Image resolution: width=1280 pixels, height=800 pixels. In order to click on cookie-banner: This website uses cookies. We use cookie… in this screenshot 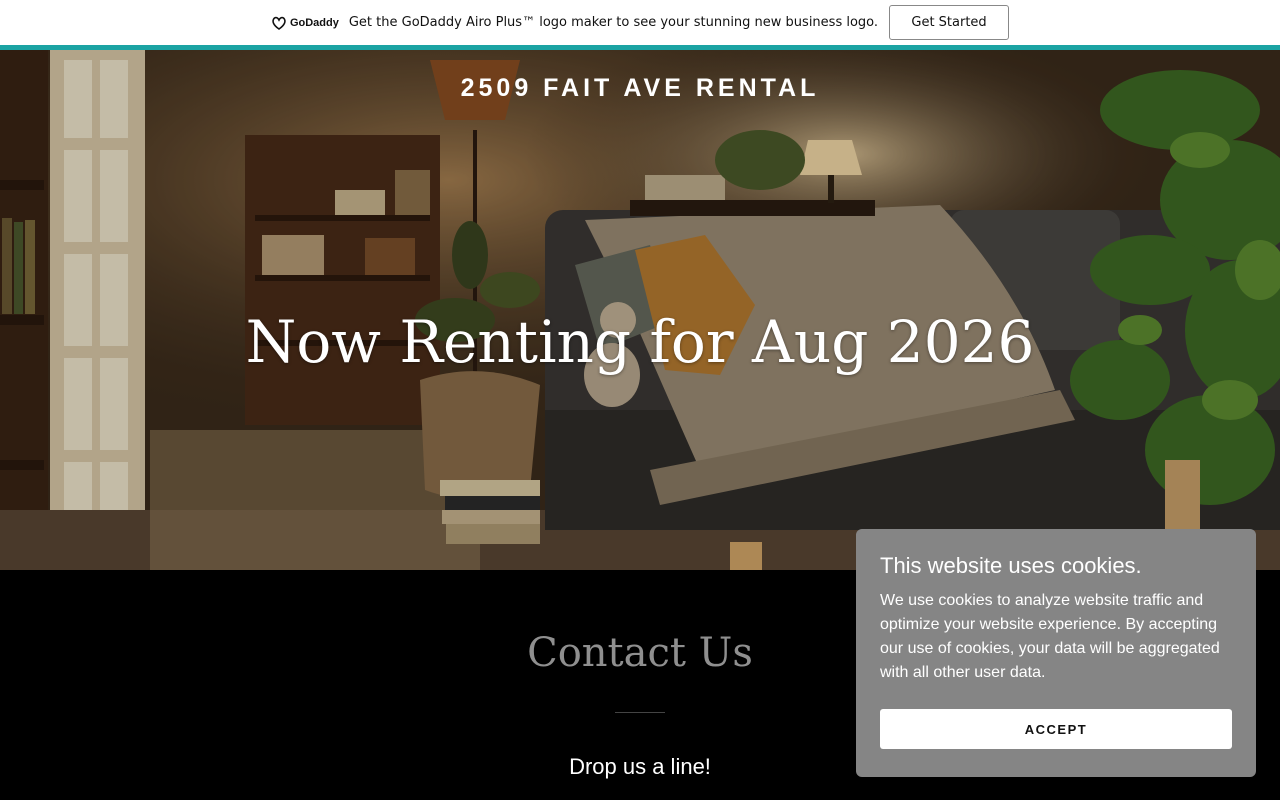, I will do `click(1056, 653)`.